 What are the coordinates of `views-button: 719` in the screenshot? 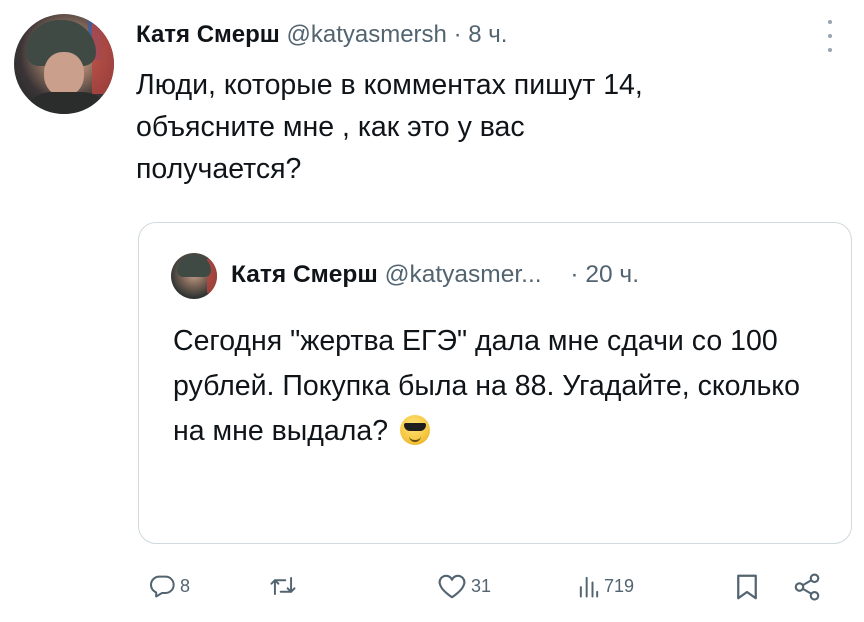 It's located at (606, 586).